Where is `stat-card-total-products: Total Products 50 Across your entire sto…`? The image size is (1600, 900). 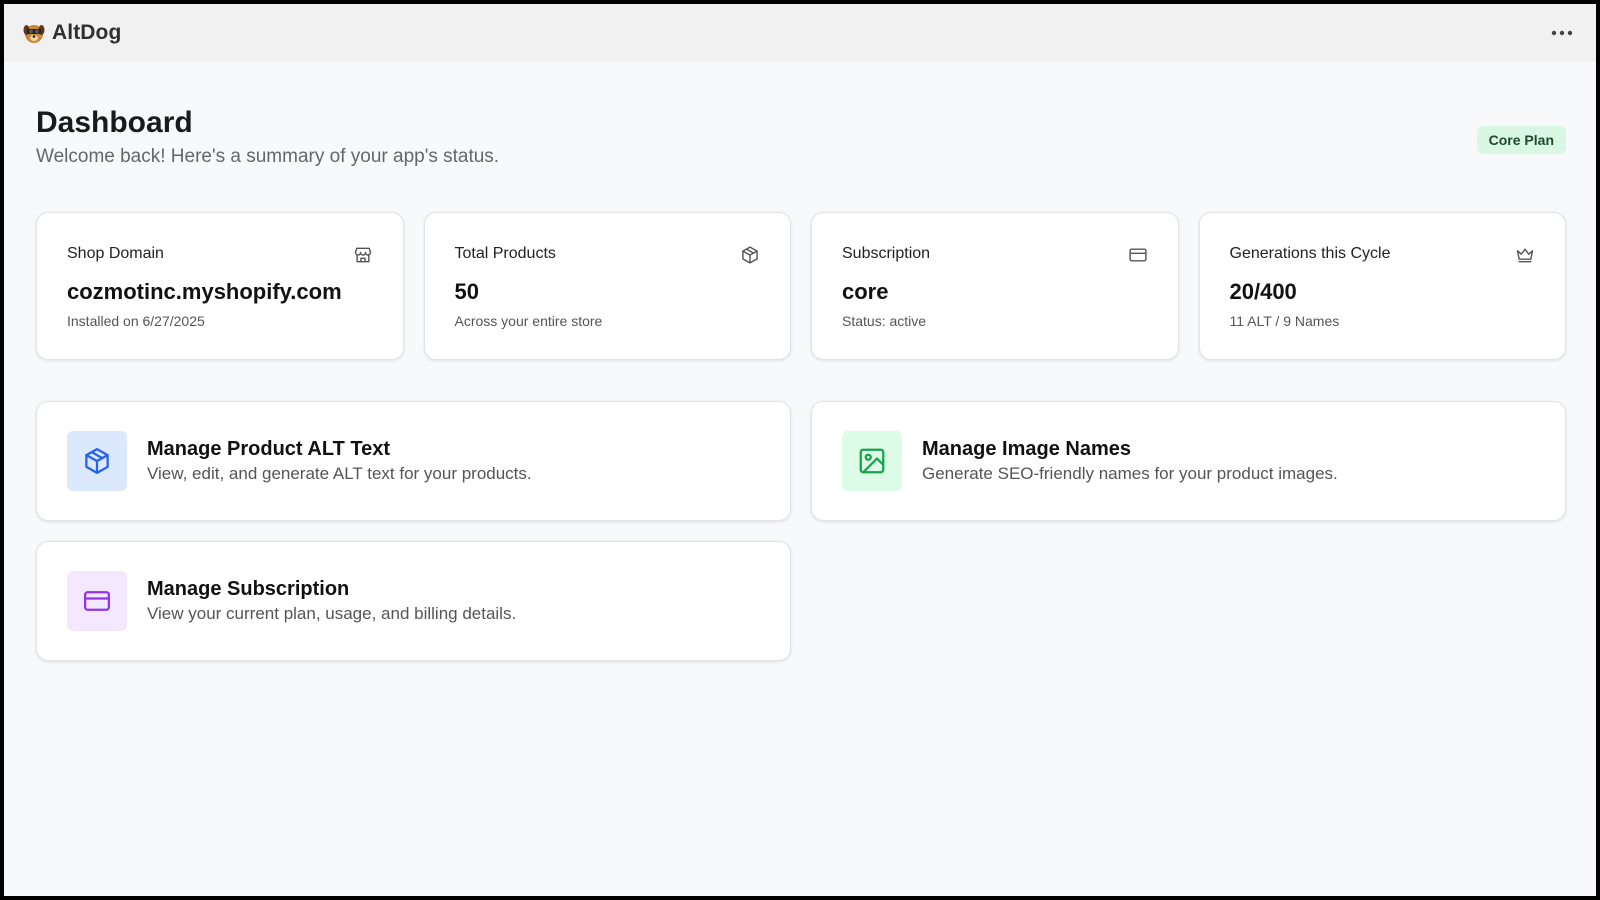
stat-card-total-products: Total Products 50 Across your entire sto… is located at coordinates (607, 286).